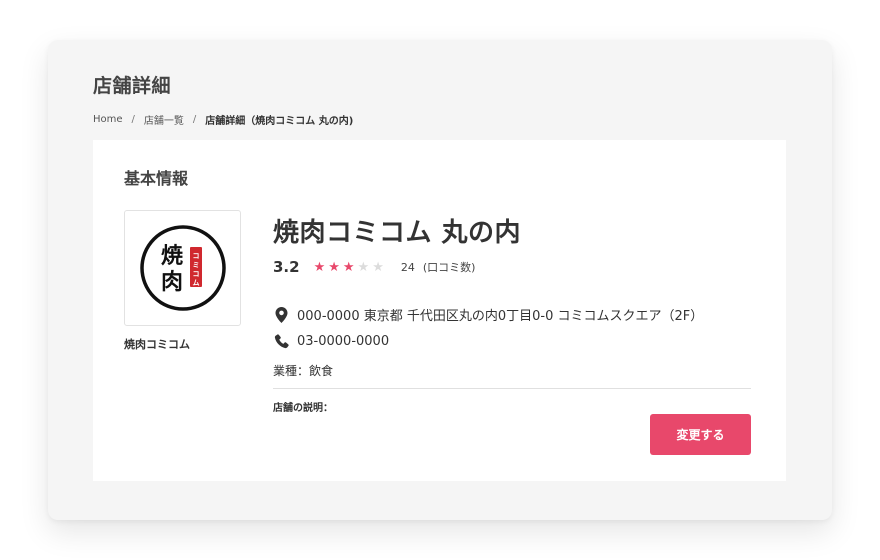 The image size is (880, 560). What do you see at coordinates (108, 119) in the screenshot?
I see `breadcrumb-home: Home` at bounding box center [108, 119].